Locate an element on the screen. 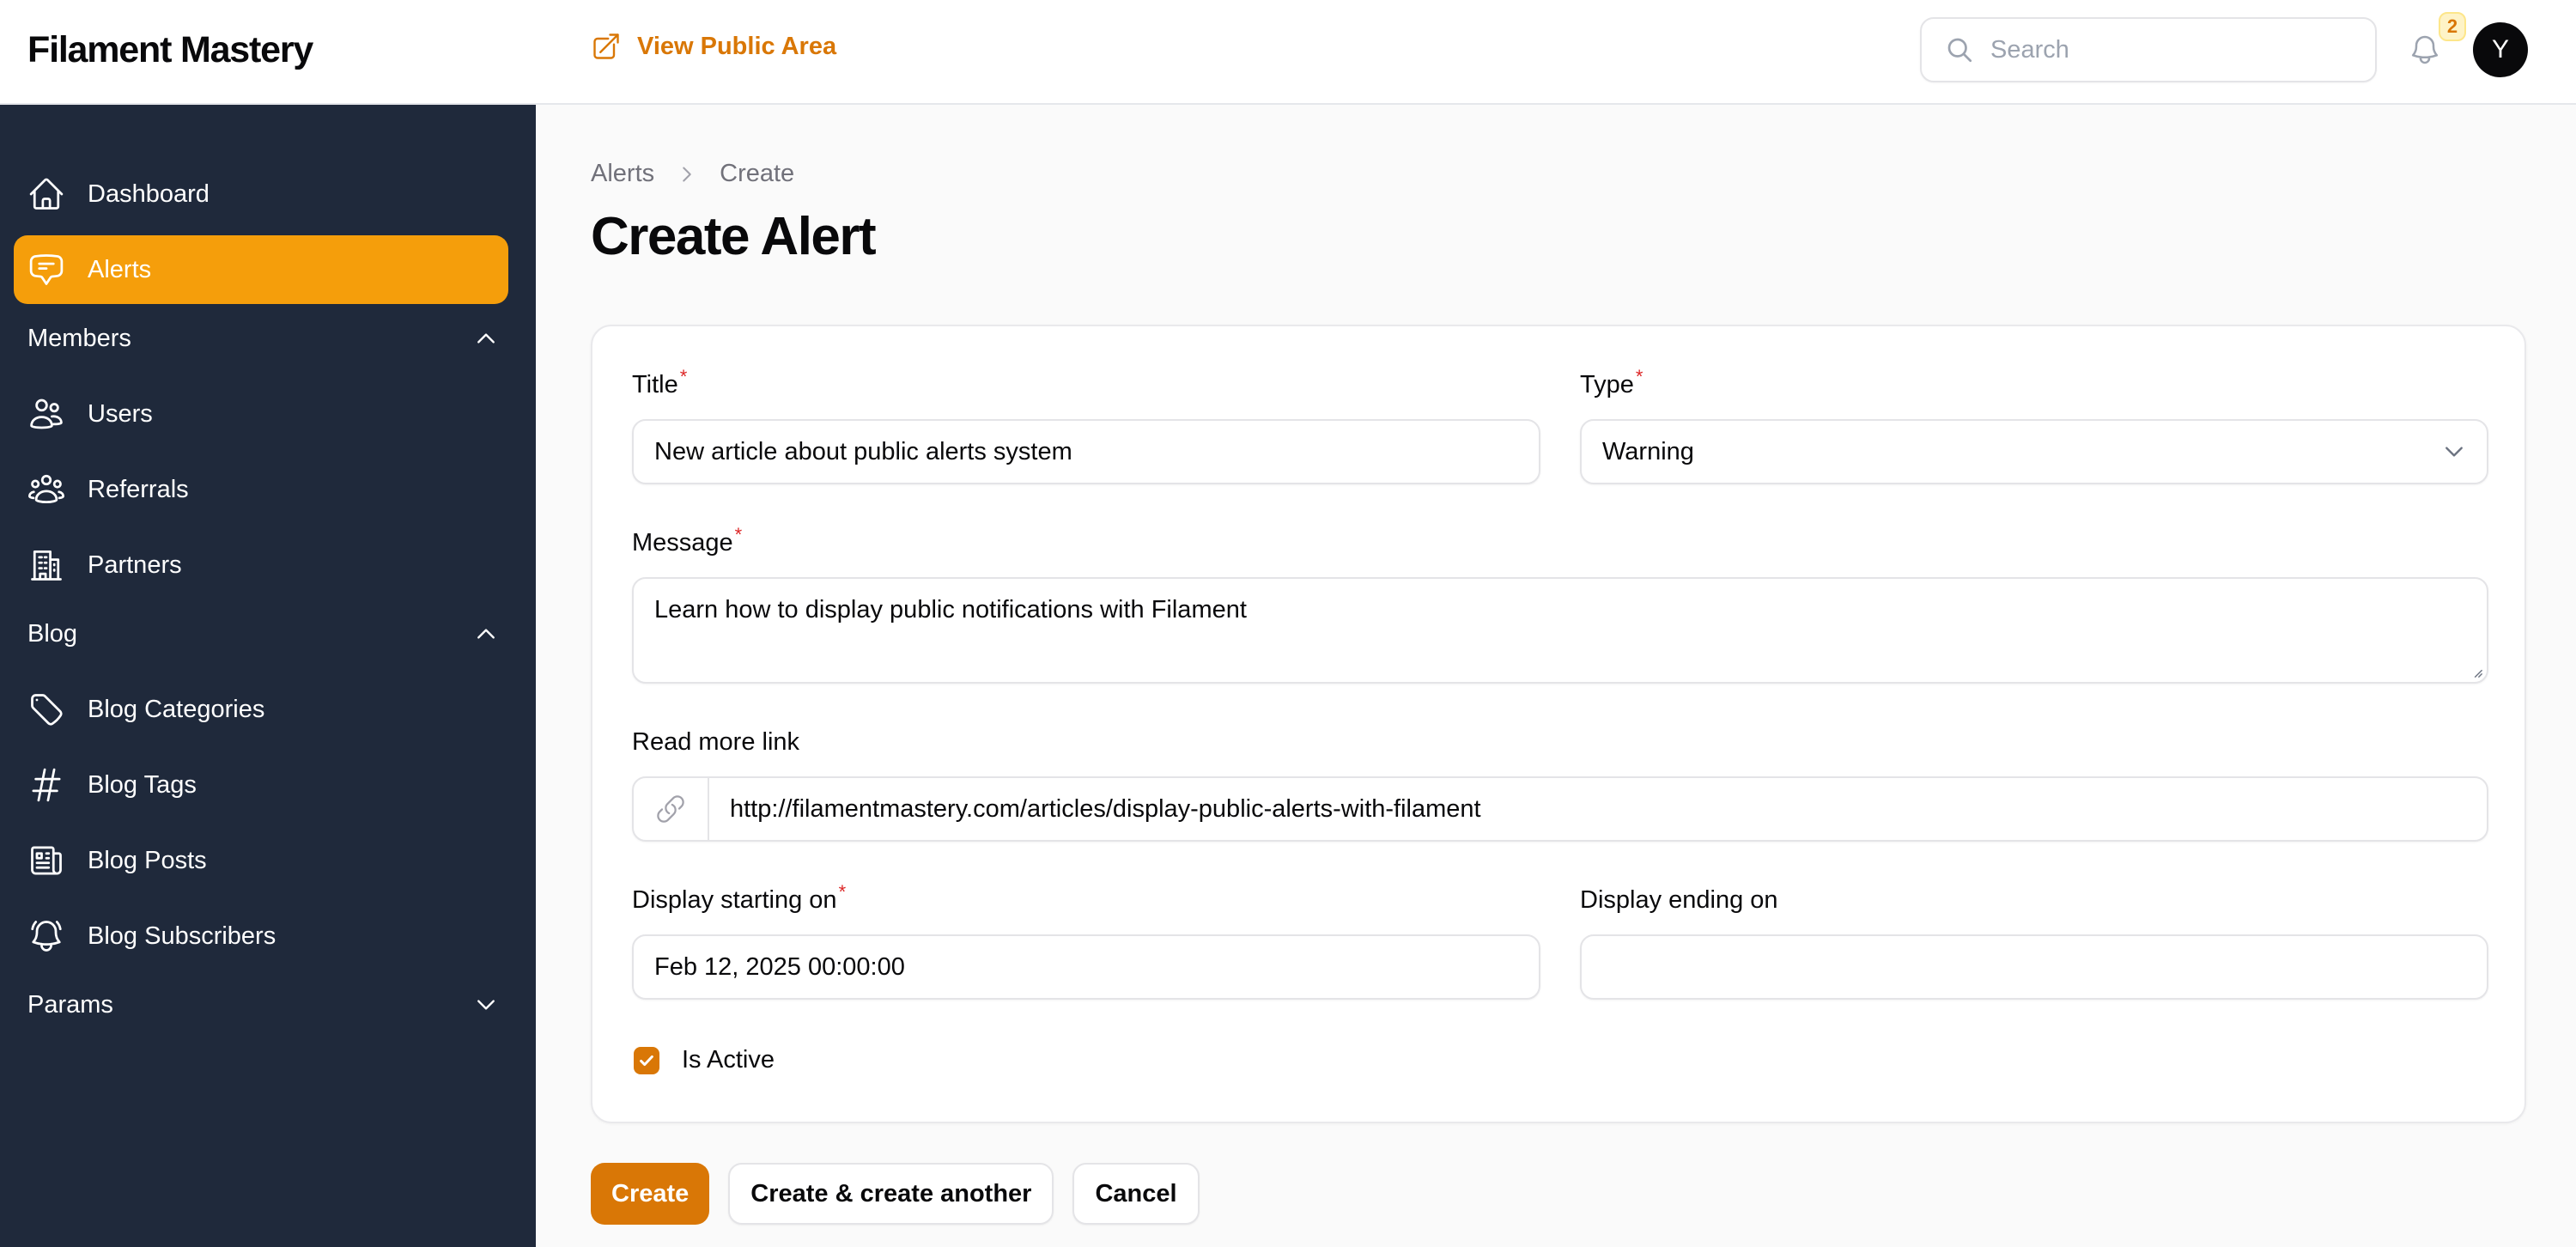  sidebar-group-params: Params is located at coordinates (262, 1005).